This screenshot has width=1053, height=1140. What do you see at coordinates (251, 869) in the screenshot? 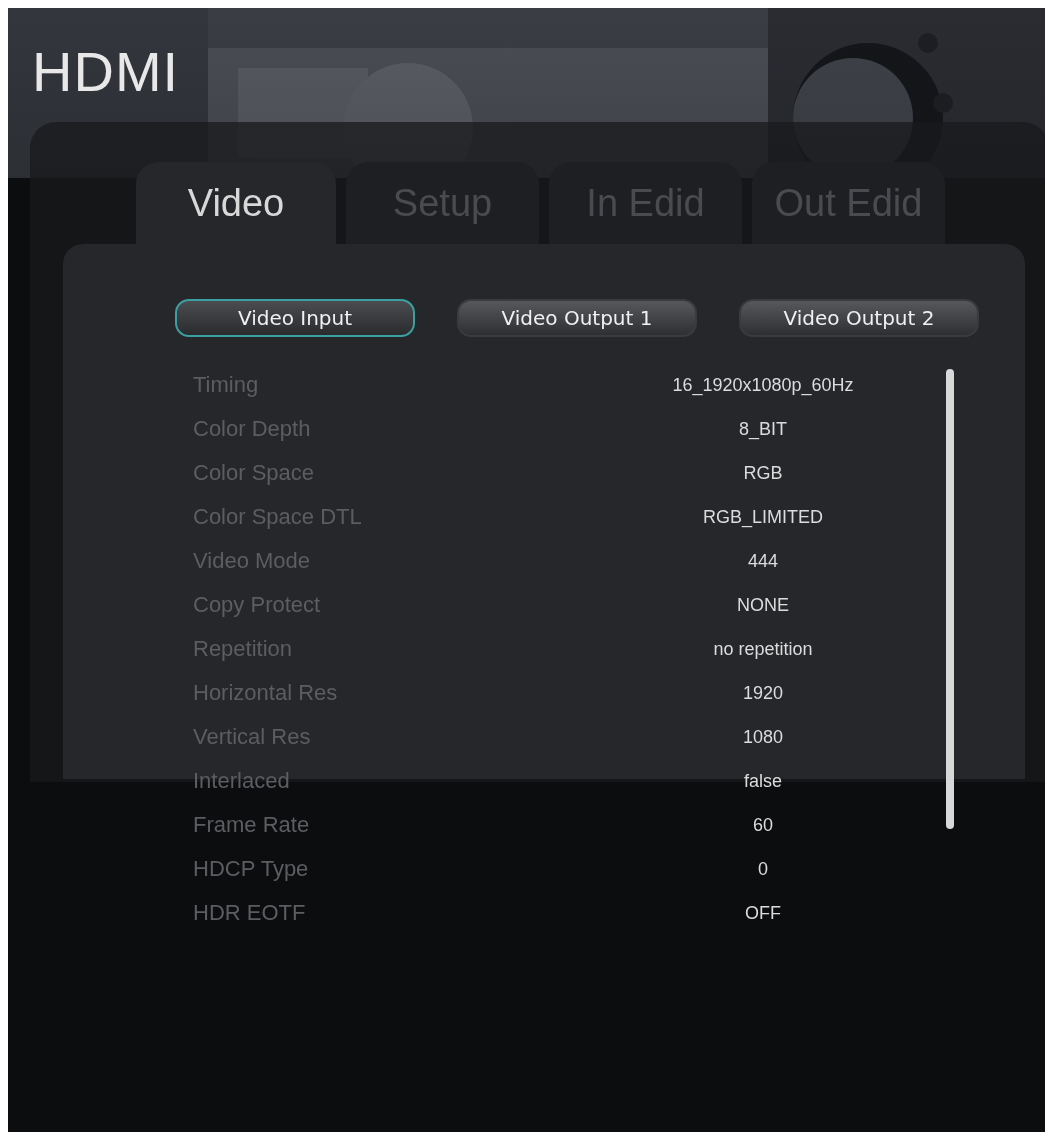
I see `field-label: HDCP Type` at bounding box center [251, 869].